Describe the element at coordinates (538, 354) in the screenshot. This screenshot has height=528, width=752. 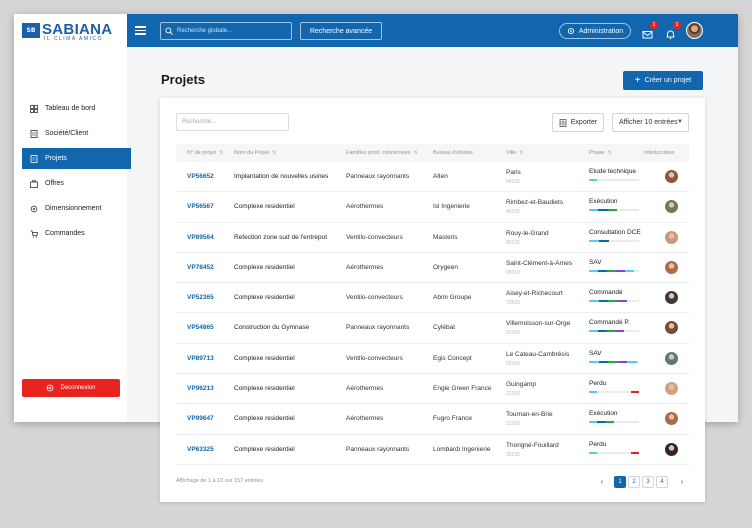
I see `city: Le Cateau-Cambrésis` at that location.